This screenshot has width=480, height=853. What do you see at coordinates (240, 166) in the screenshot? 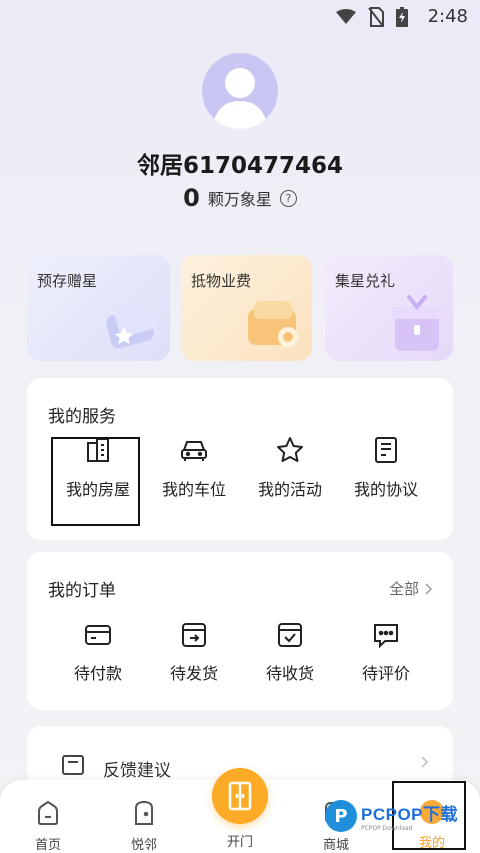
I see `username: 邻居6170477464` at bounding box center [240, 166].